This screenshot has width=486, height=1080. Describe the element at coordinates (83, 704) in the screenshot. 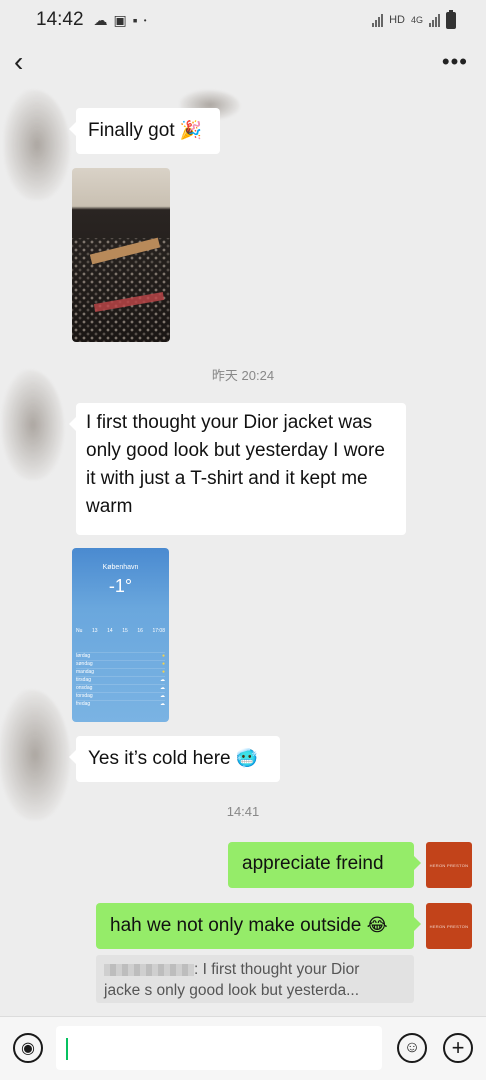

I see `weather-day: fredag` at that location.